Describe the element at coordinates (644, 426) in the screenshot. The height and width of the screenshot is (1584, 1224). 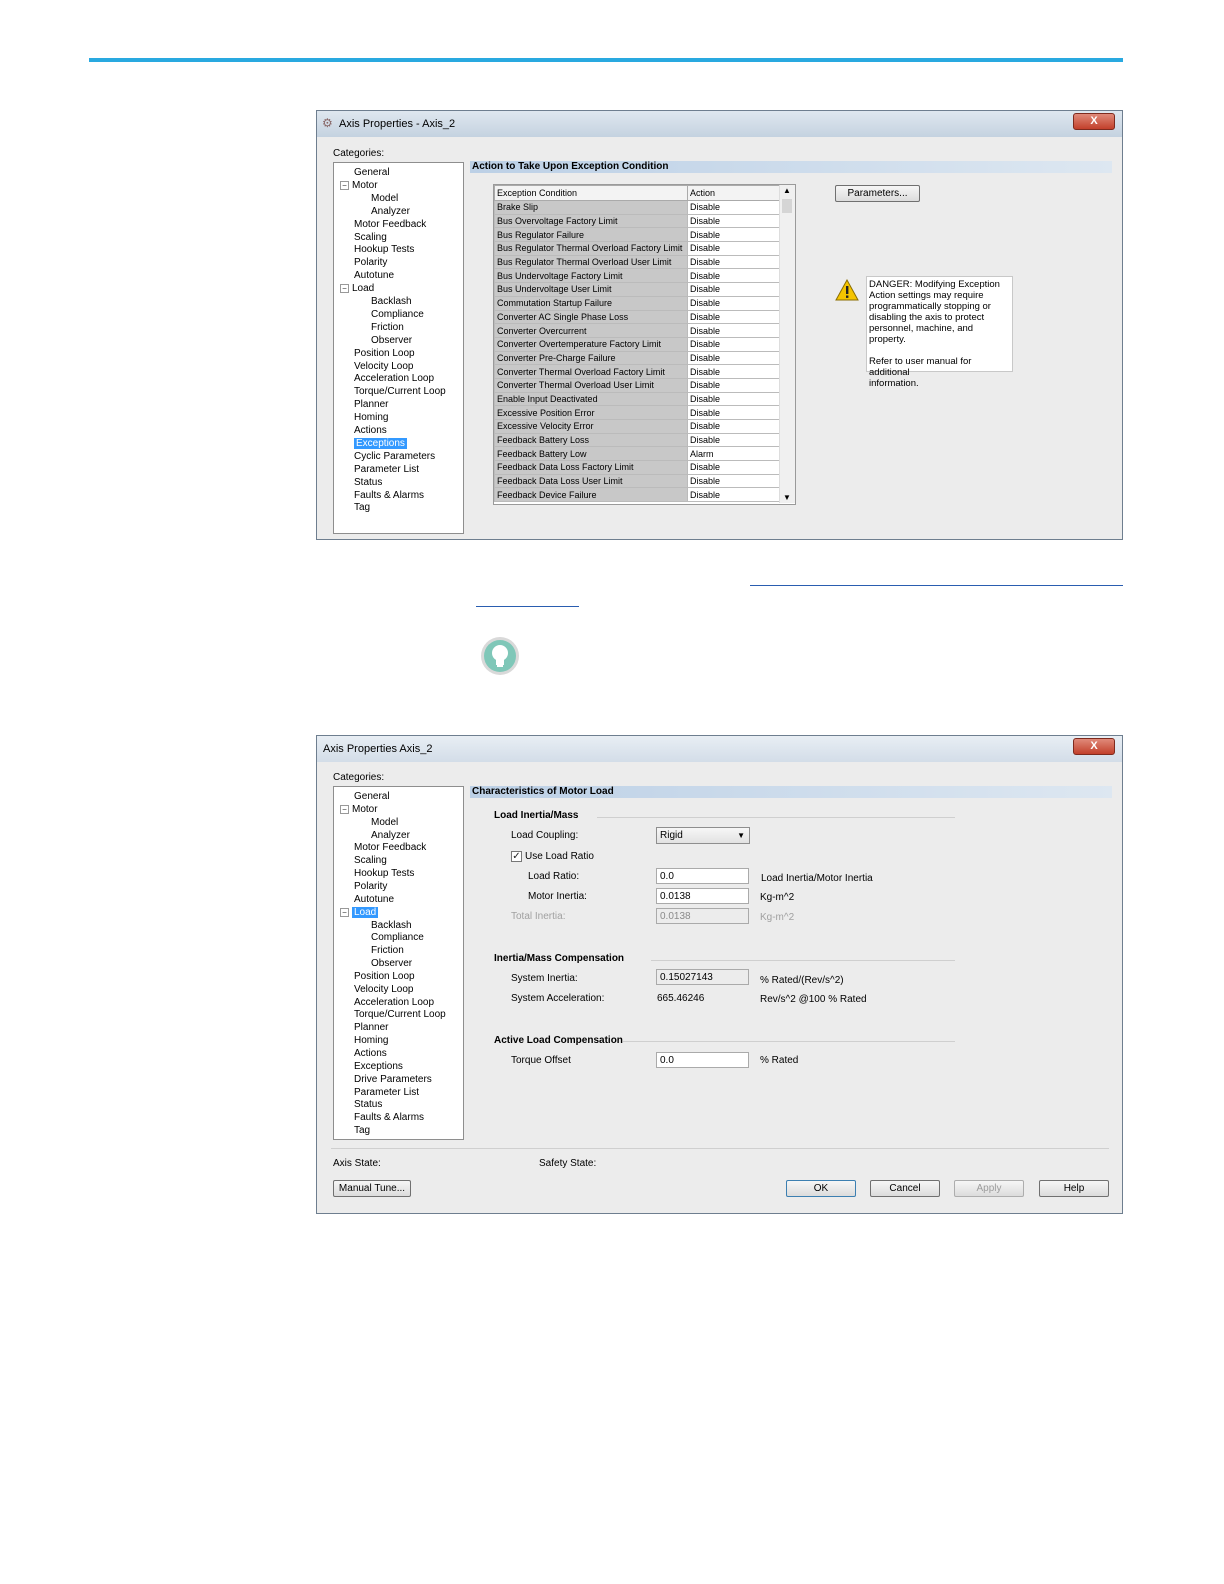
I see `table-row: Excessive Velocity ErrorDisable⌄` at that location.